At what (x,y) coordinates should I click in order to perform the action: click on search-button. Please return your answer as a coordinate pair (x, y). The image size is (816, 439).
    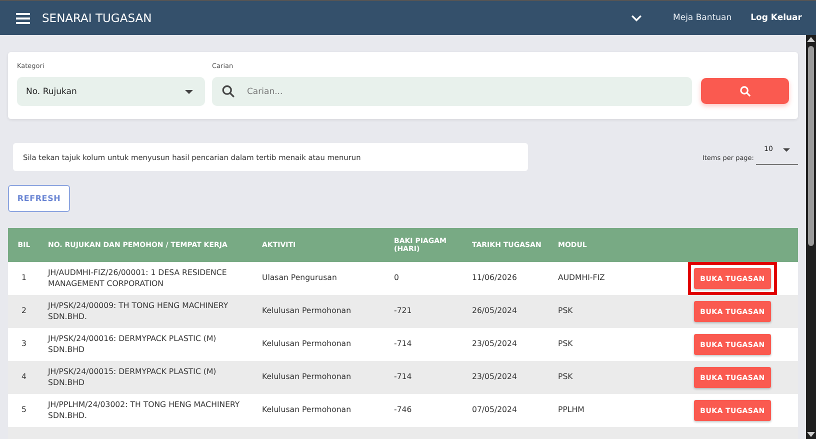
    Looking at the image, I should click on (745, 91).